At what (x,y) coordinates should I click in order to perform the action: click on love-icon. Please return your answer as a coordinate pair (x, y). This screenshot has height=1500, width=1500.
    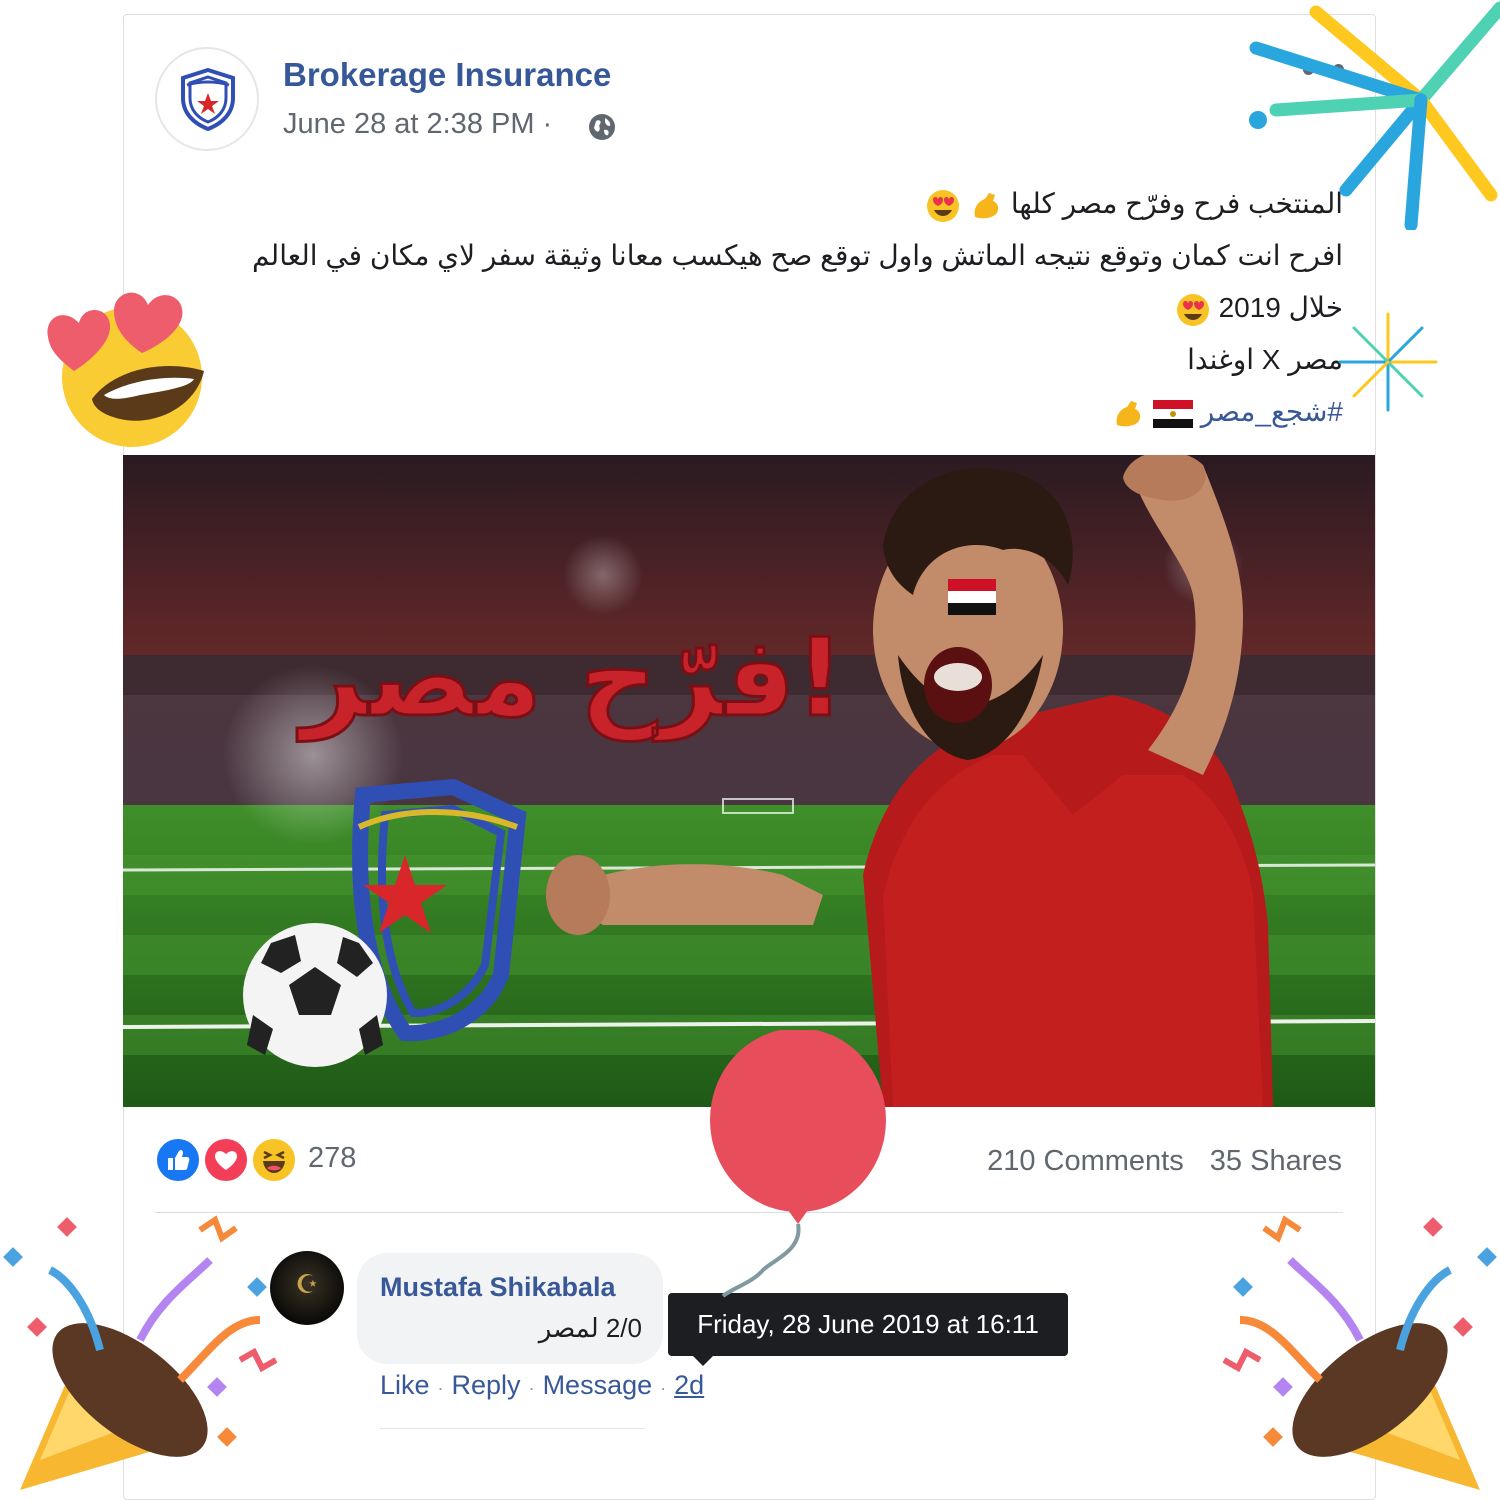
    Looking at the image, I should click on (226, 1160).